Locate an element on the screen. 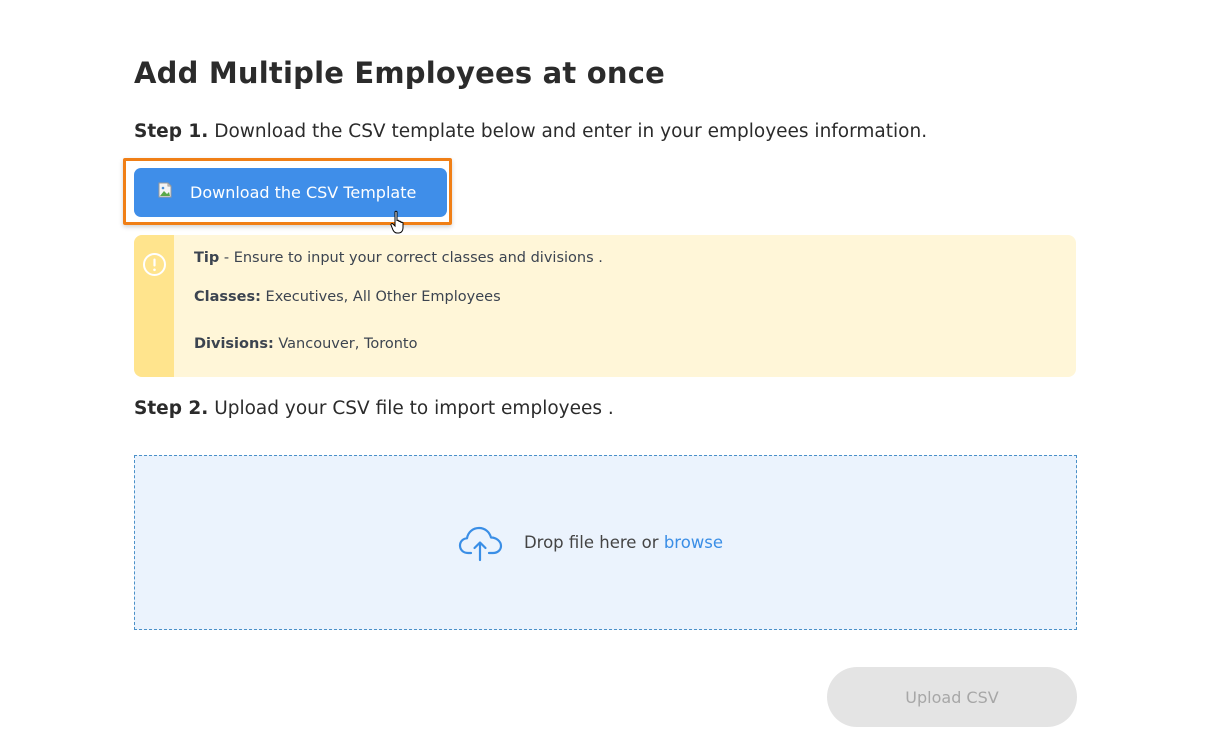 The image size is (1211, 748). tip-classes: Classes: Executives, All Other Employees is located at coordinates (347, 297).